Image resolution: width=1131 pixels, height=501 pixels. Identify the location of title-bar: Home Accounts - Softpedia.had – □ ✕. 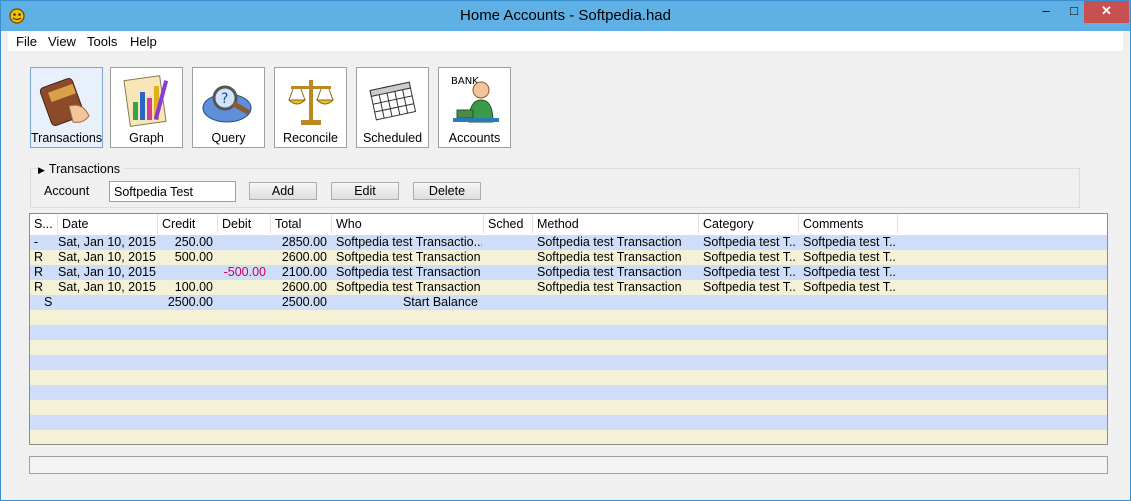
(565, 16).